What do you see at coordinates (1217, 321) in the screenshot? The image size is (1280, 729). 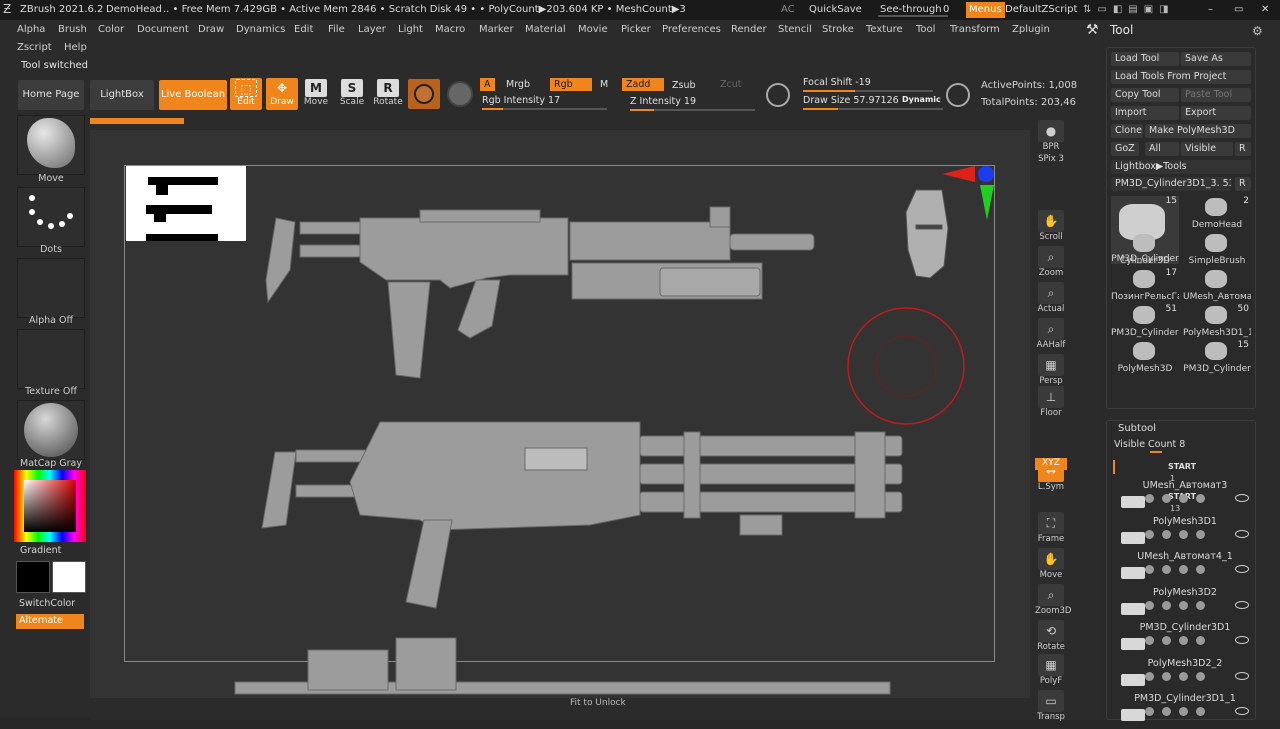 I see `tool-thumbnail: PolyMesh3D1_1 50` at bounding box center [1217, 321].